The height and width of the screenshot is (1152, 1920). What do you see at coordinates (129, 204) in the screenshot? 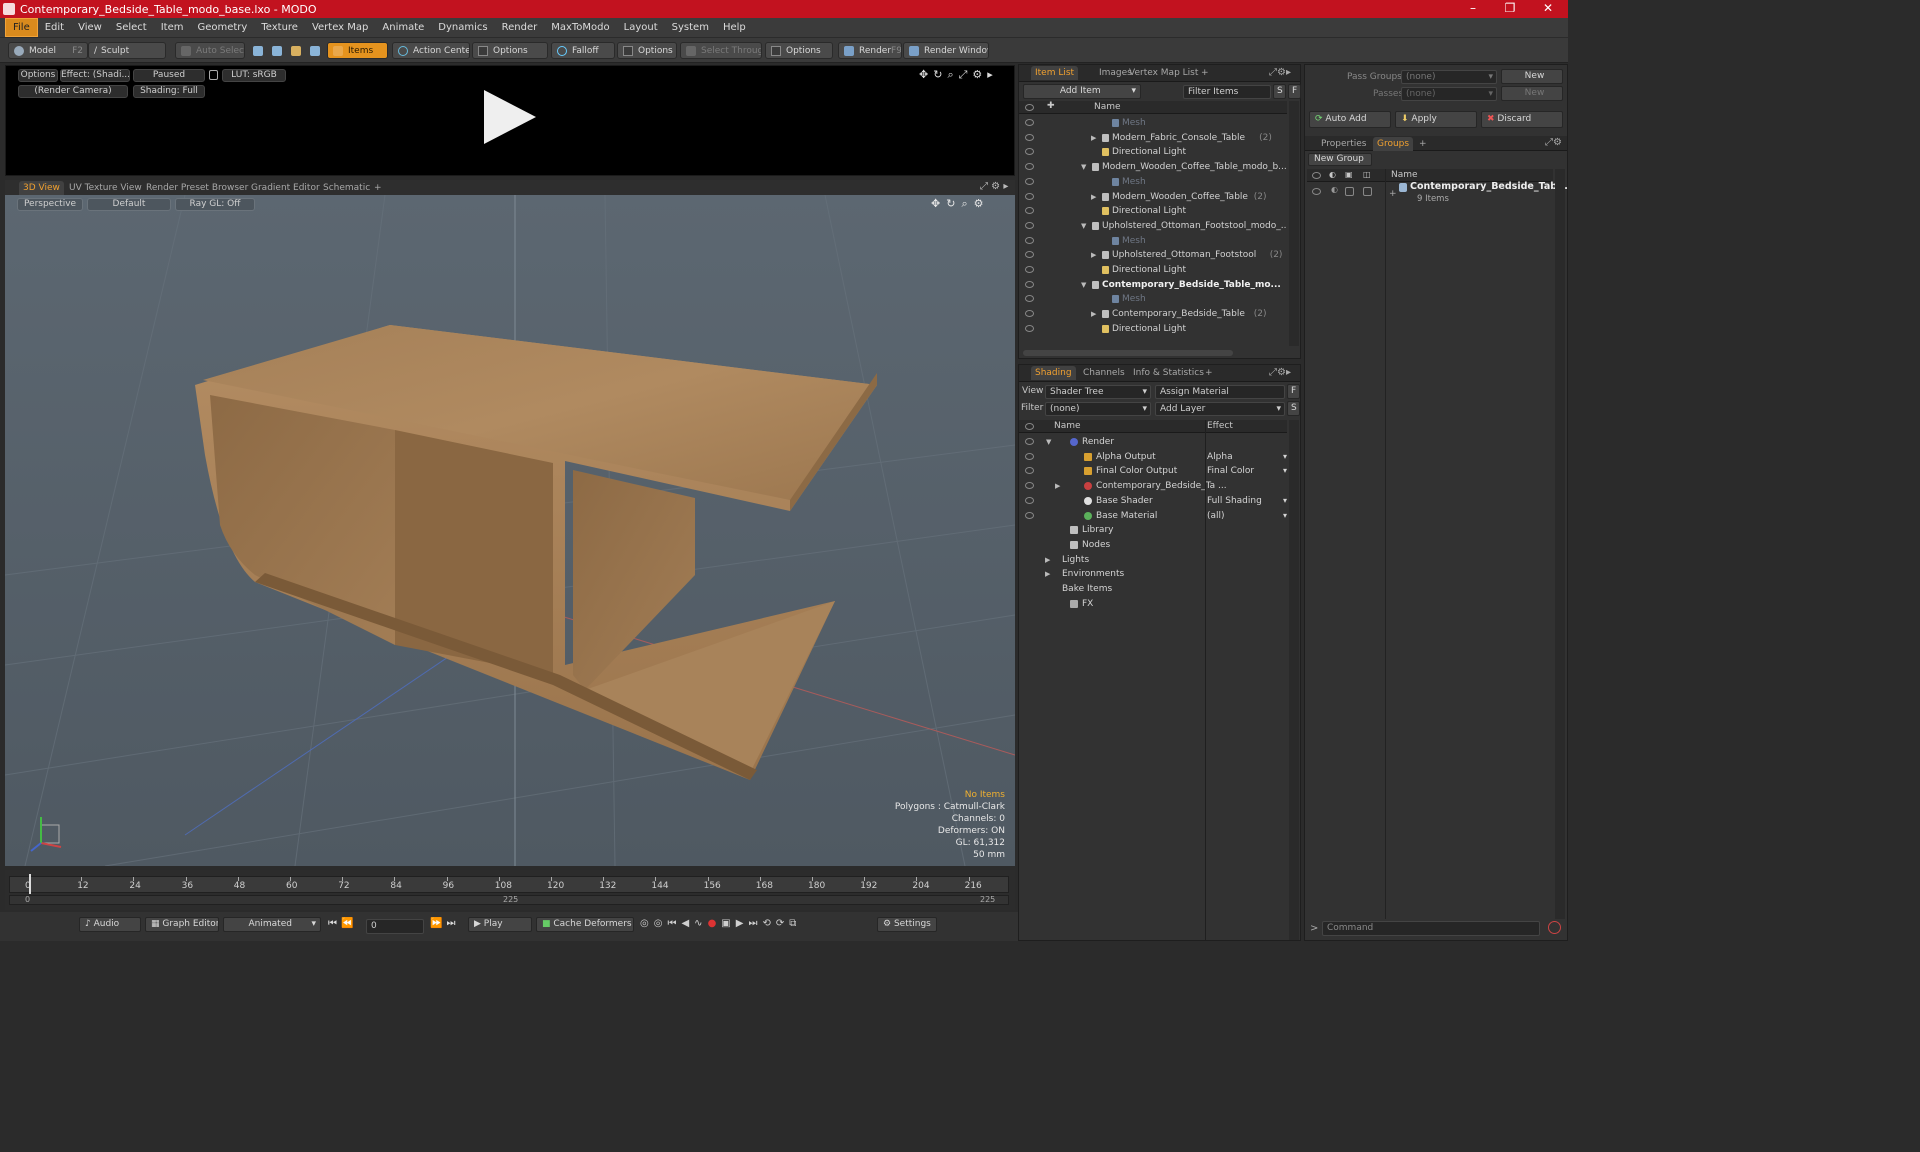
I see `style-dropdown: Default` at bounding box center [129, 204].